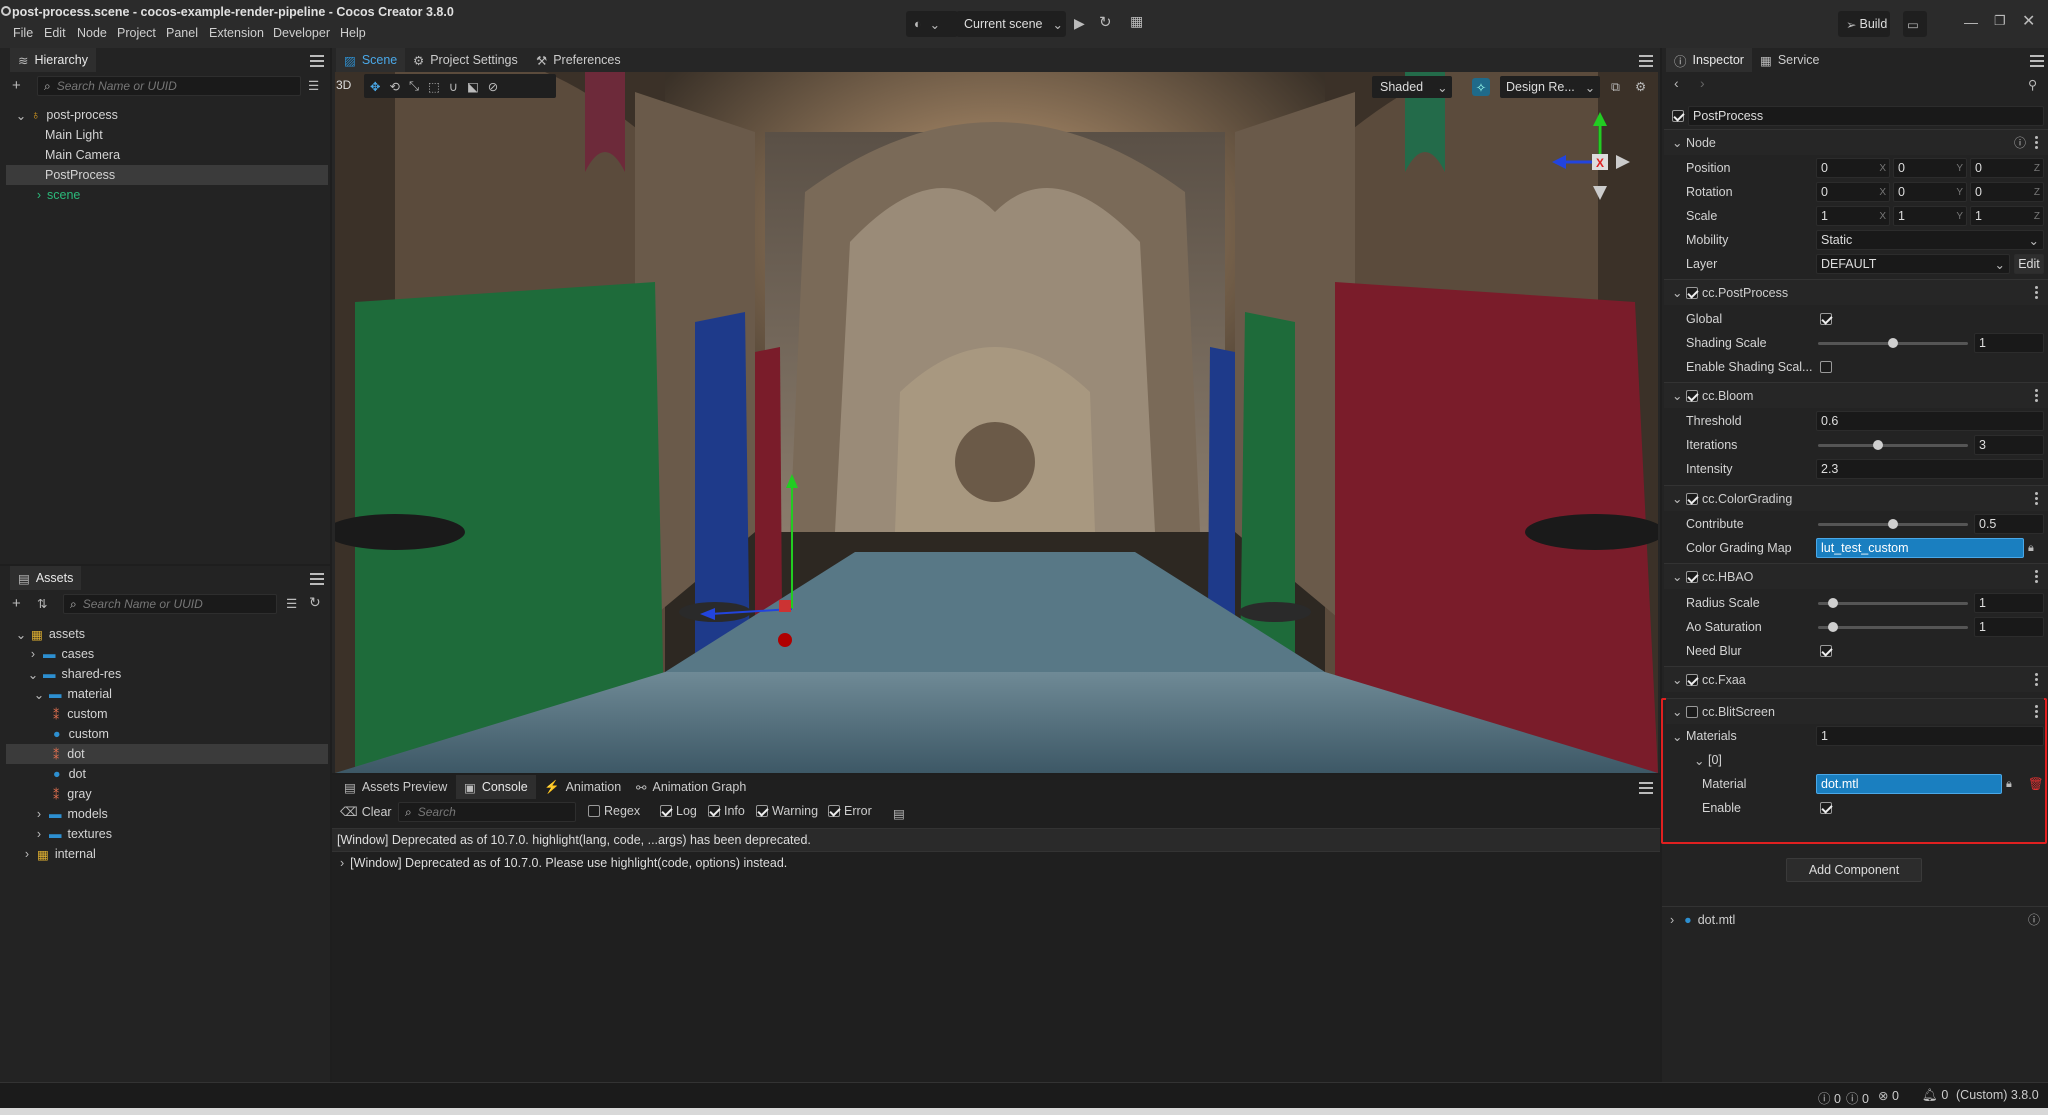 This screenshot has width=2048, height=1115. Describe the element at coordinates (1913, 264) in the screenshot. I see `layer-select: DEFAULT ⌄` at that location.